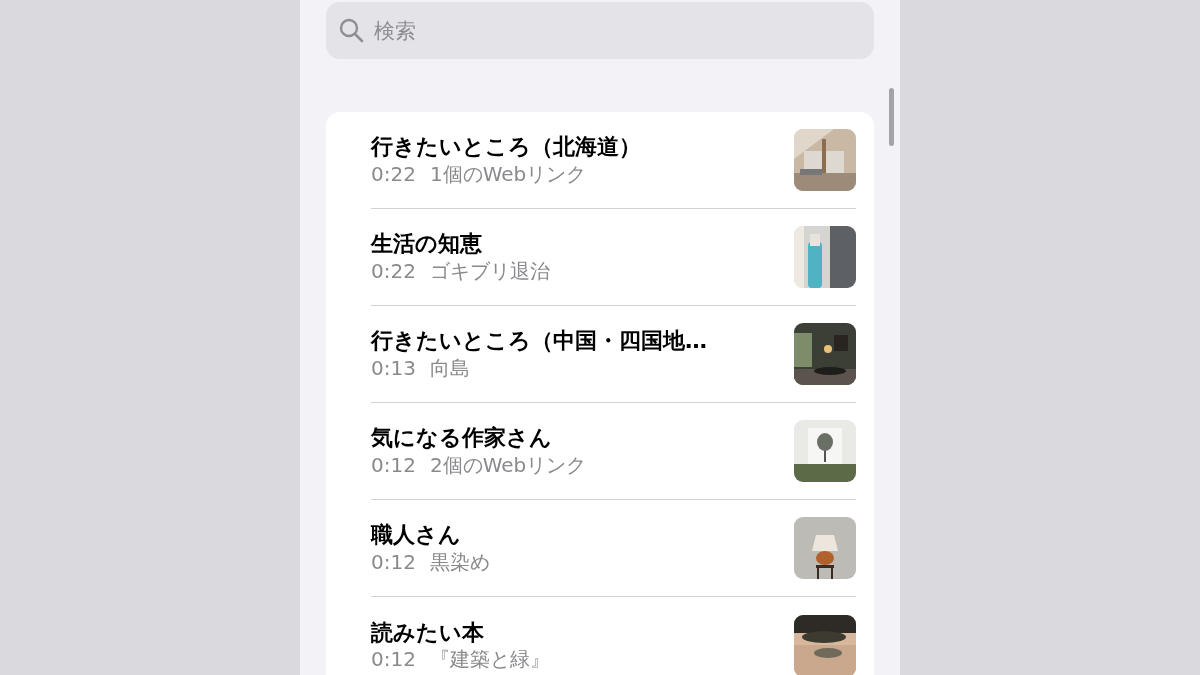 This screenshot has width=1200, height=675. Describe the element at coordinates (576, 438) in the screenshot. I see `note-title: 気になる作家さん` at that location.